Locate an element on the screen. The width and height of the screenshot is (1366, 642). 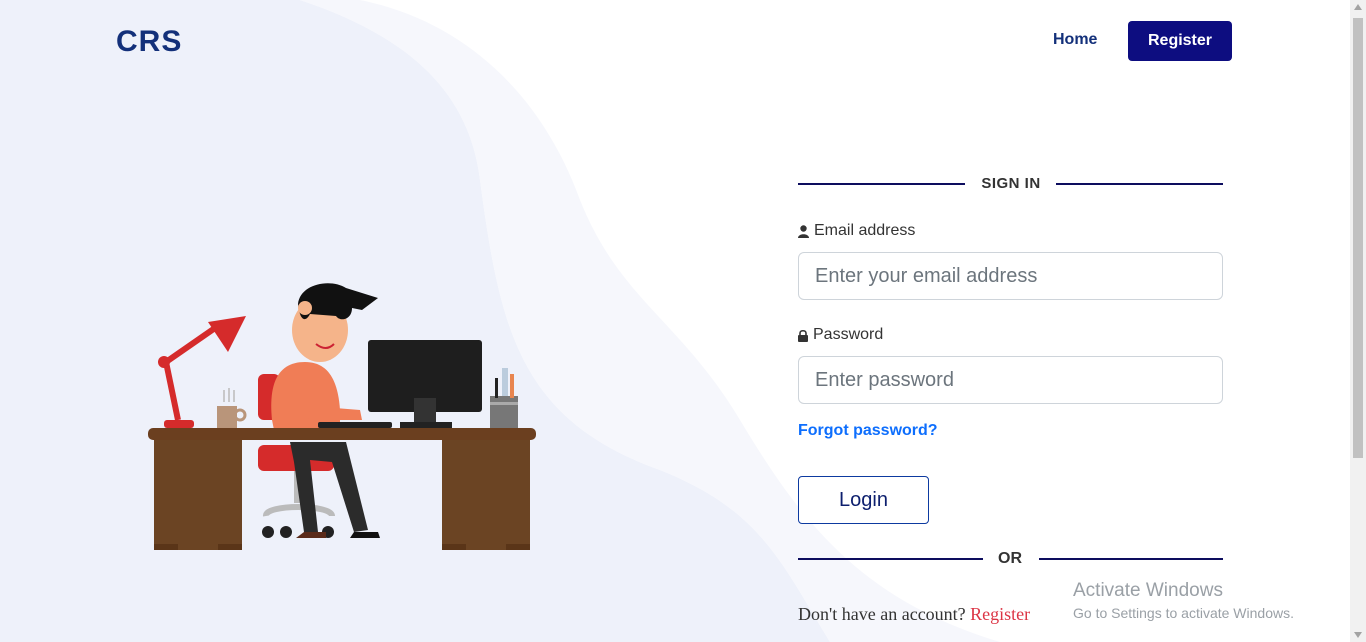
signin-divider is located at coordinates (1010, 184).